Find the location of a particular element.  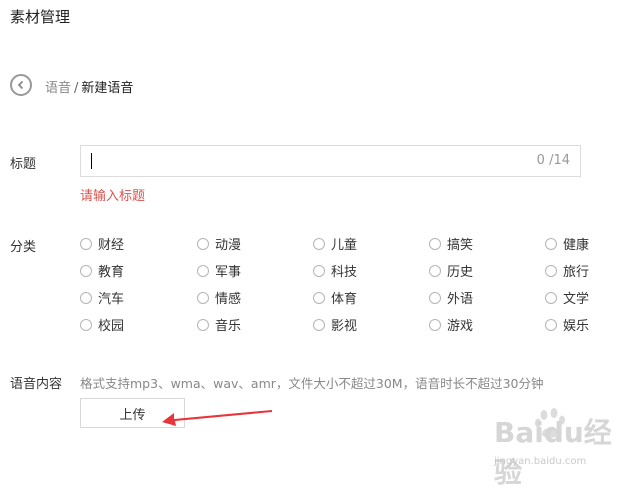

category-option: 旅行 is located at coordinates (567, 270).